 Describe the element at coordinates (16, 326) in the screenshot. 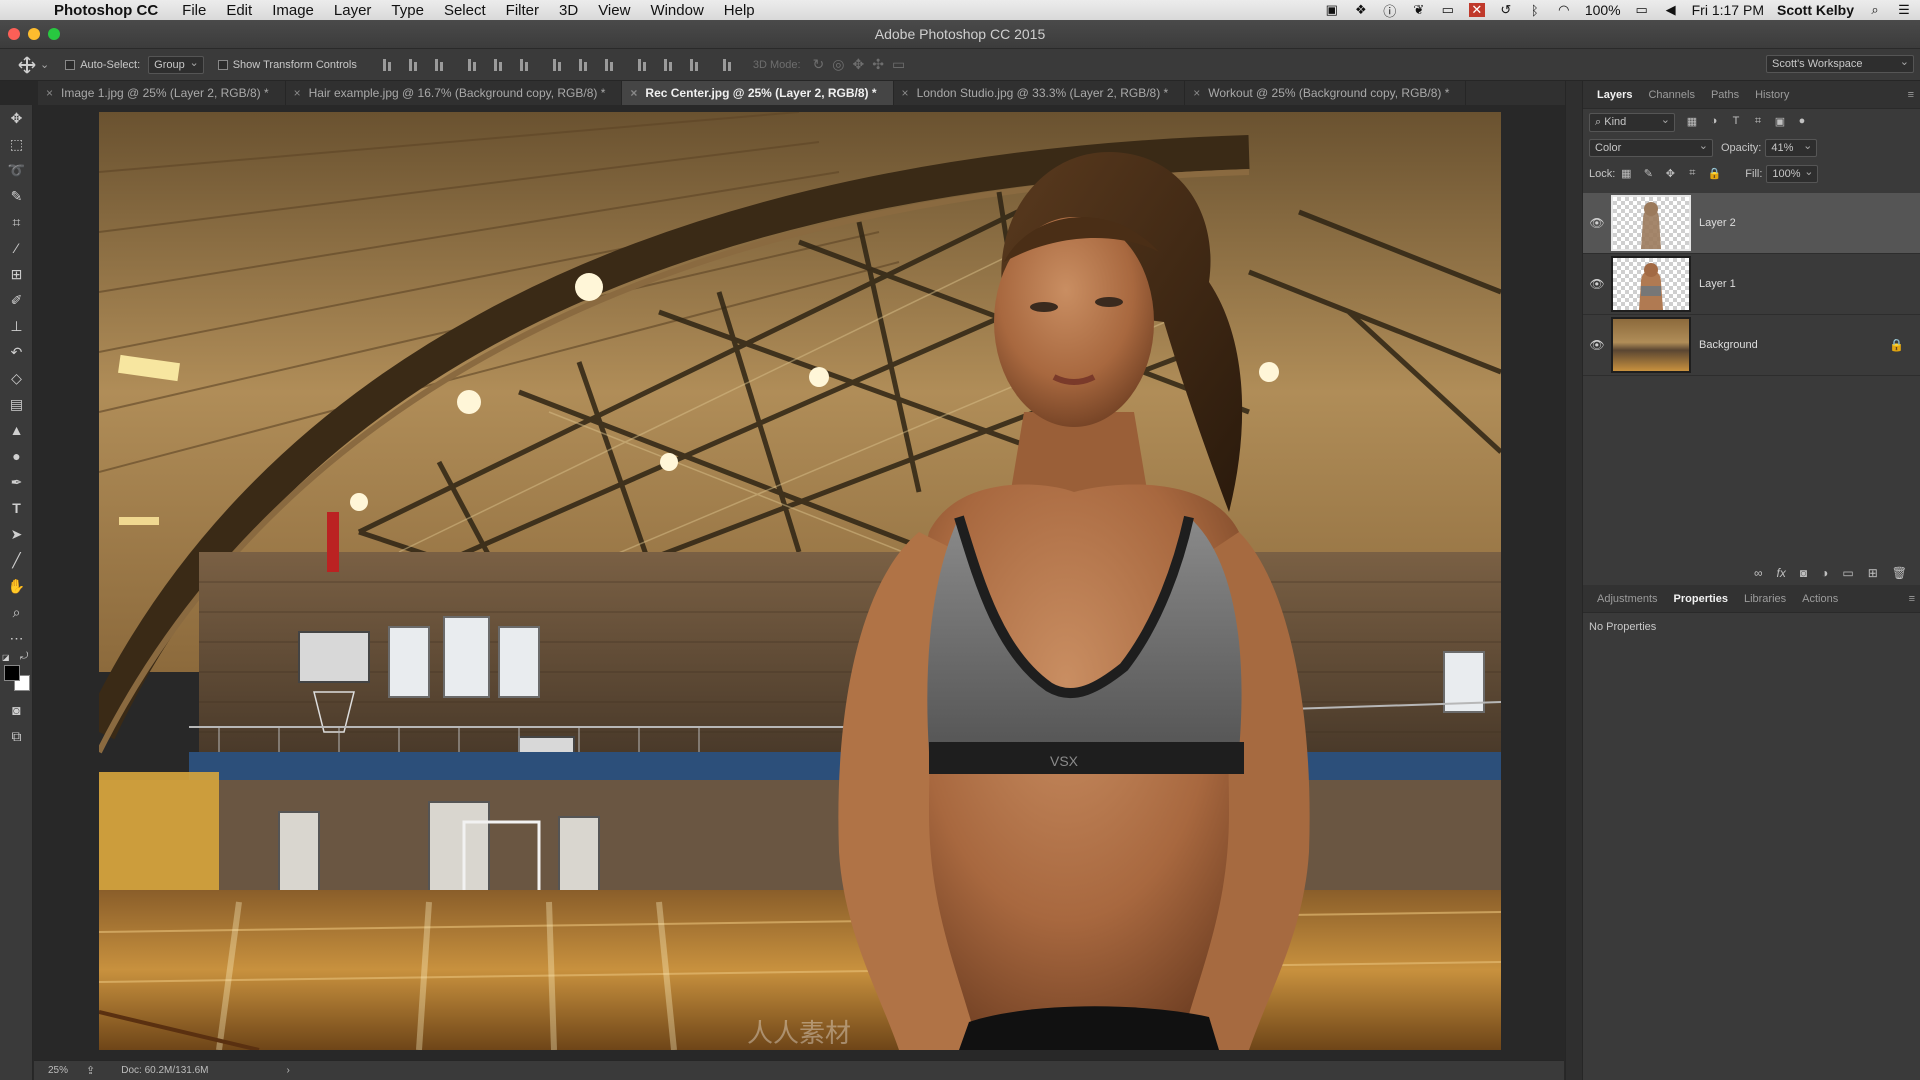

I see `clone-stamp-tool-icon: ⊥` at that location.